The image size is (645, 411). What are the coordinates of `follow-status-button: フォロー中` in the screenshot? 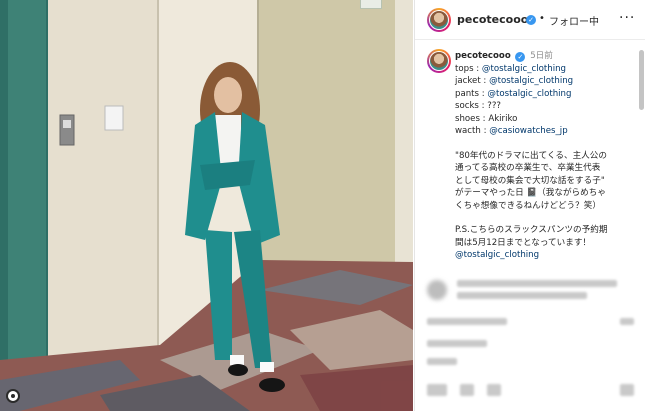 It's located at (574, 20).